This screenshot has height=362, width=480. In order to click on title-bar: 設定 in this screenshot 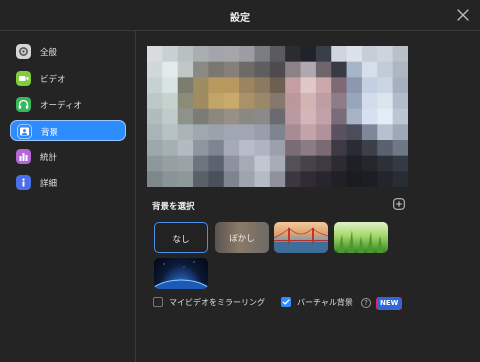, I will do `click(240, 15)`.